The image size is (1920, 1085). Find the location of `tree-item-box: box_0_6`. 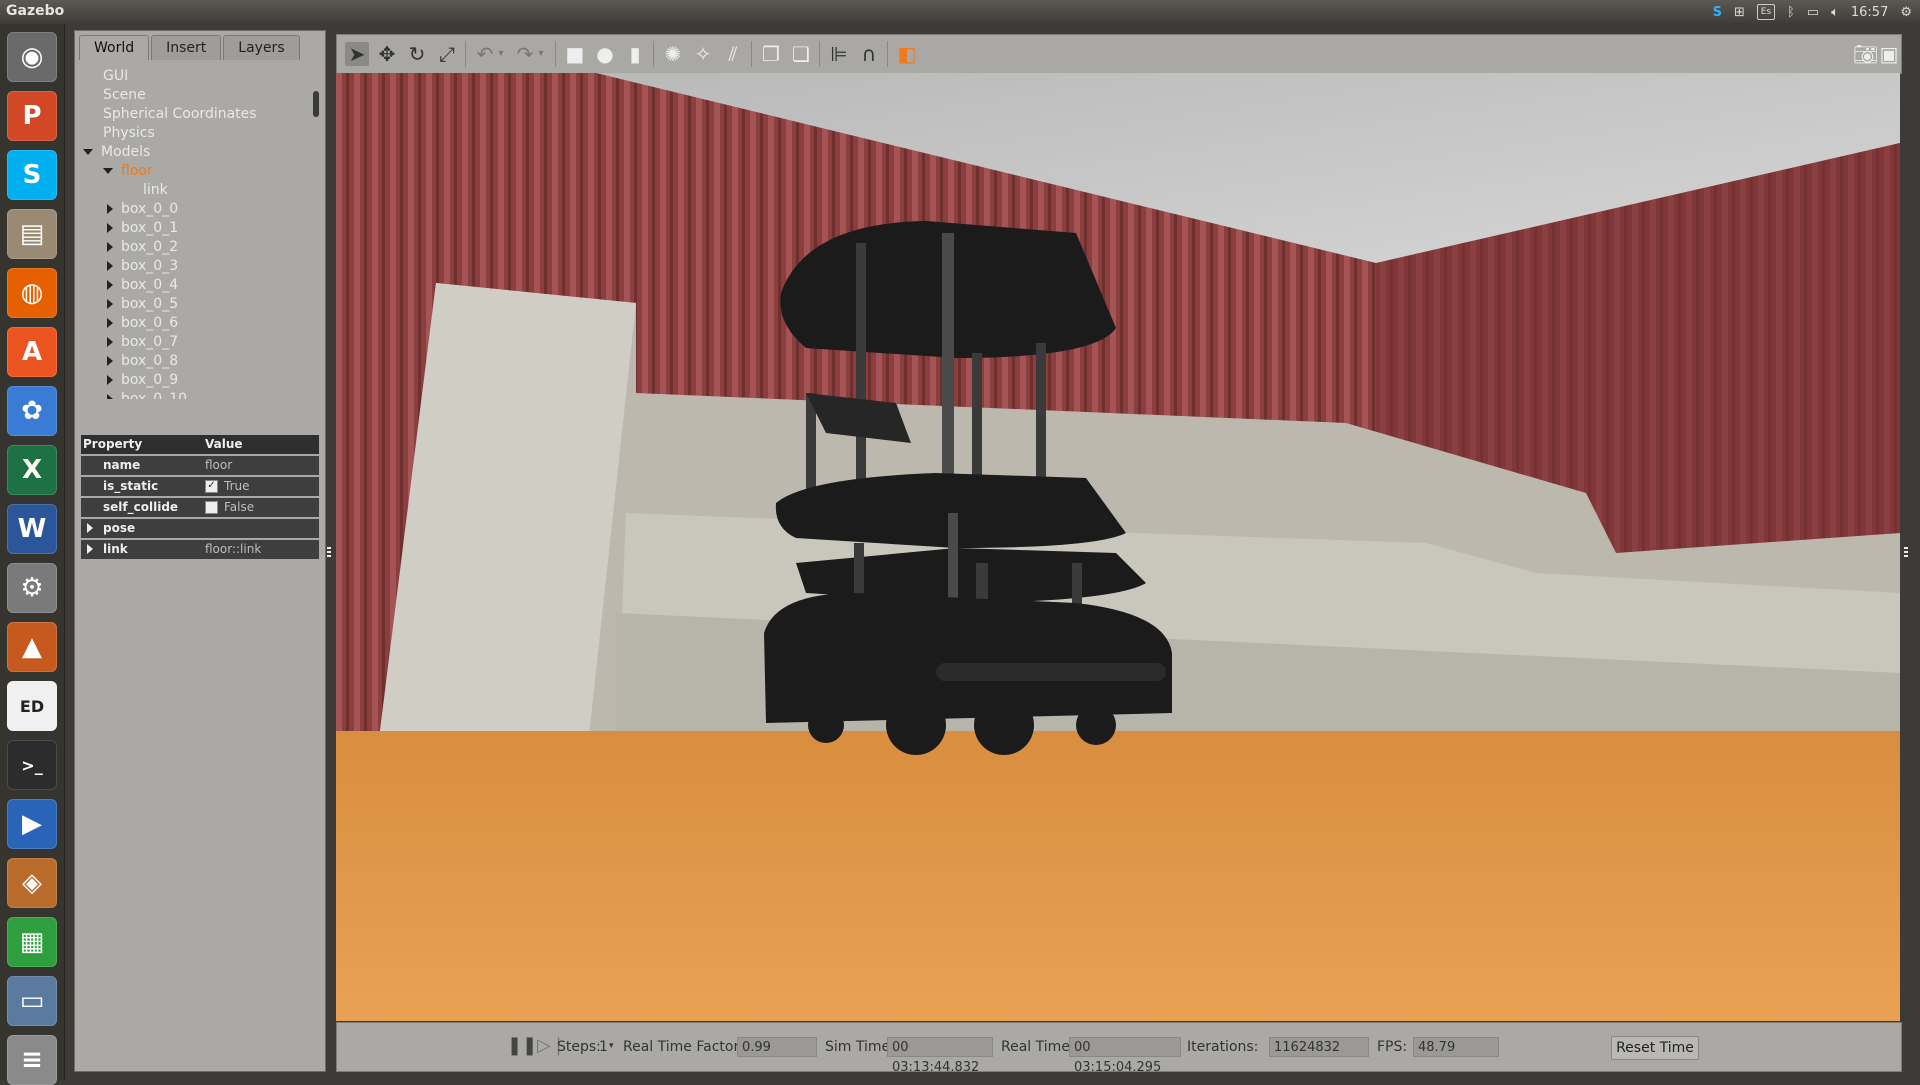

tree-item-box: box_0_6 is located at coordinates (142, 323).